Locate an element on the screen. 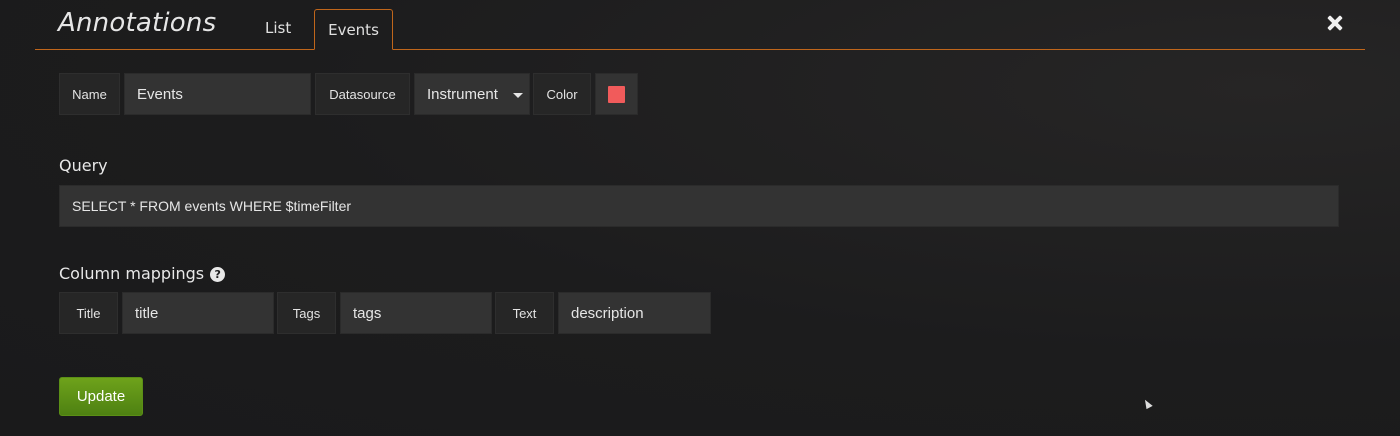 This screenshot has height=436, width=1400. text-label: Text is located at coordinates (524, 313).